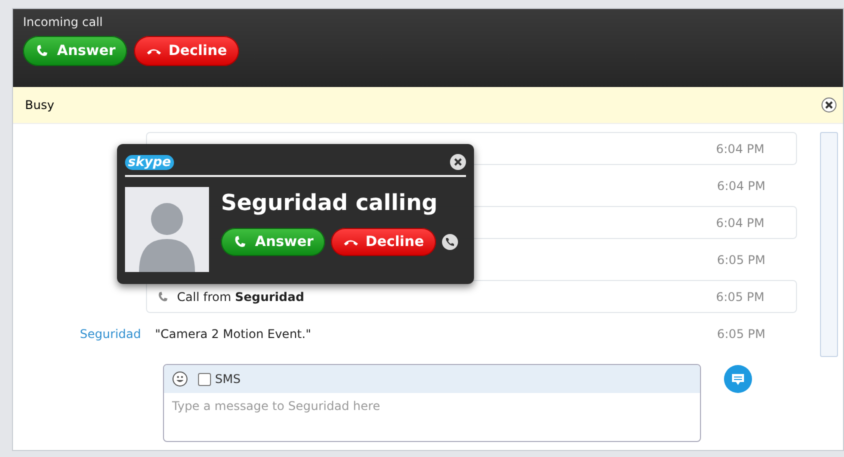 The height and width of the screenshot is (457, 844). I want to click on incoming-call-title: Incoming call, so click(63, 22).